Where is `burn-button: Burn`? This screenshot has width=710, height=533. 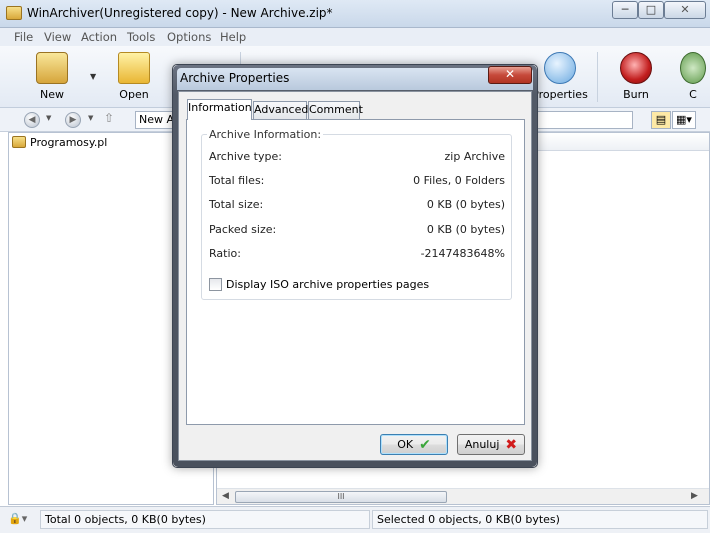
burn-button: Burn is located at coordinates (636, 77).